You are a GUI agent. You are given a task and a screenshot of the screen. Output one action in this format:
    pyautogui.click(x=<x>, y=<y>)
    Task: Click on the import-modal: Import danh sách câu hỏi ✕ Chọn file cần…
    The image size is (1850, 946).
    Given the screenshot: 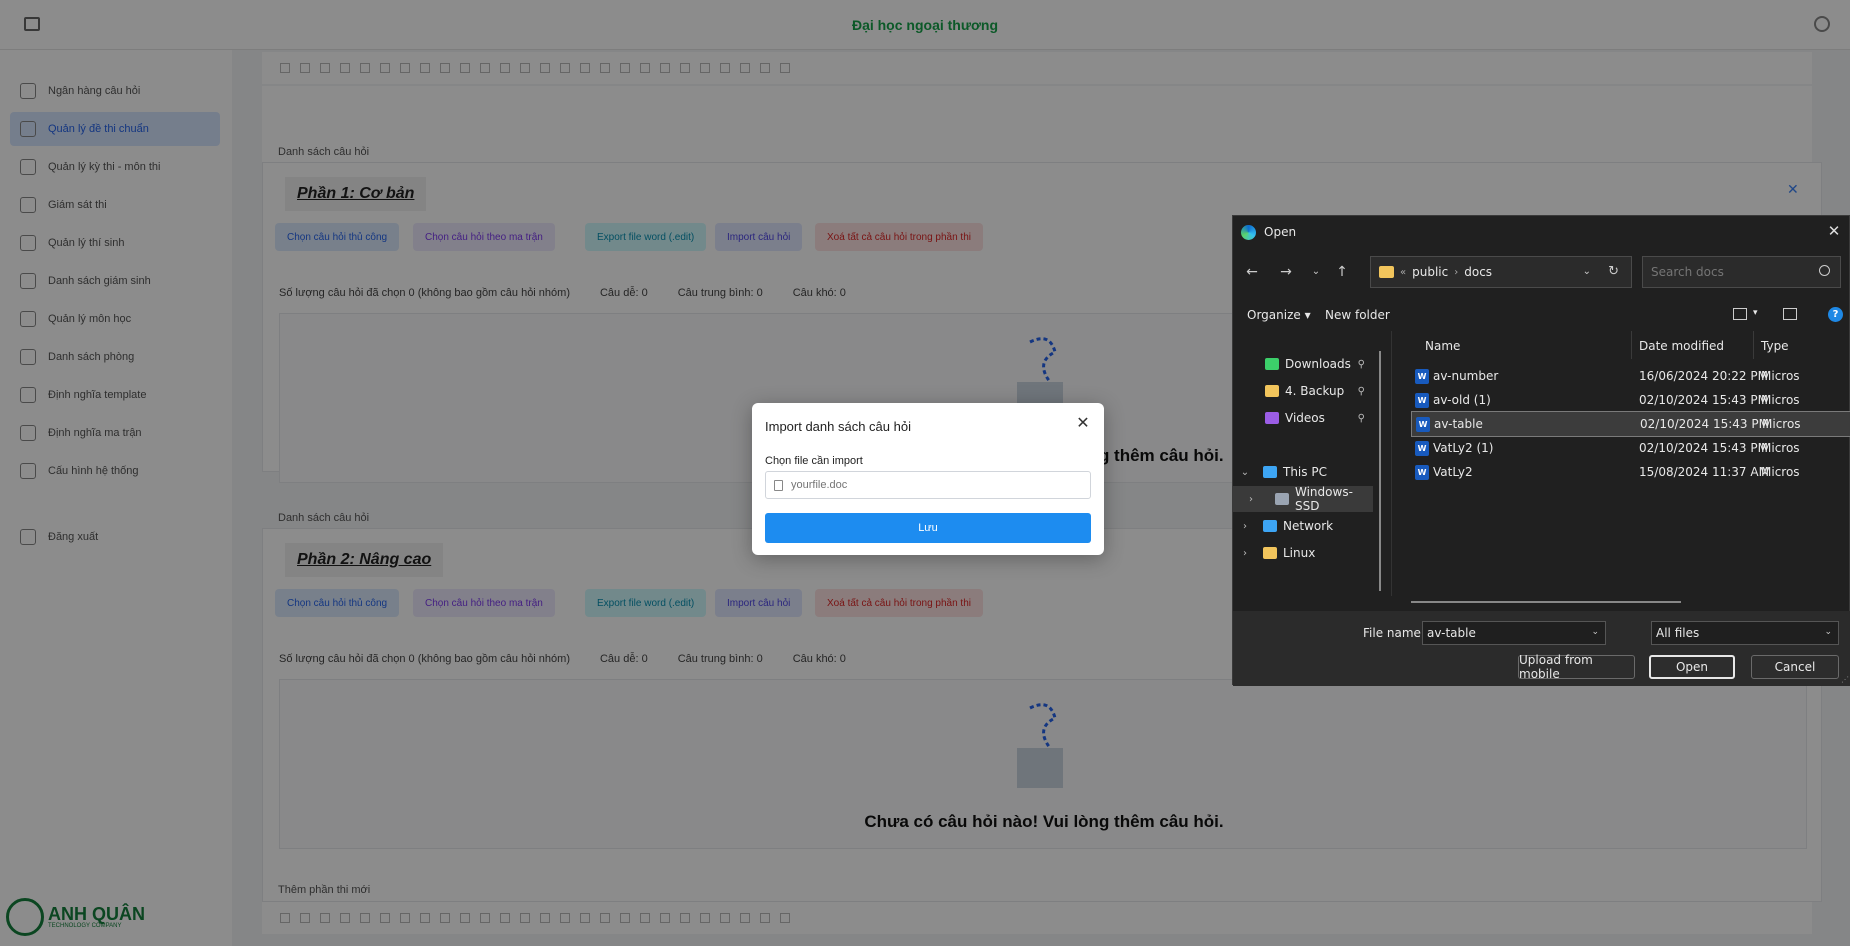 What is the action you would take?
    pyautogui.click(x=928, y=479)
    